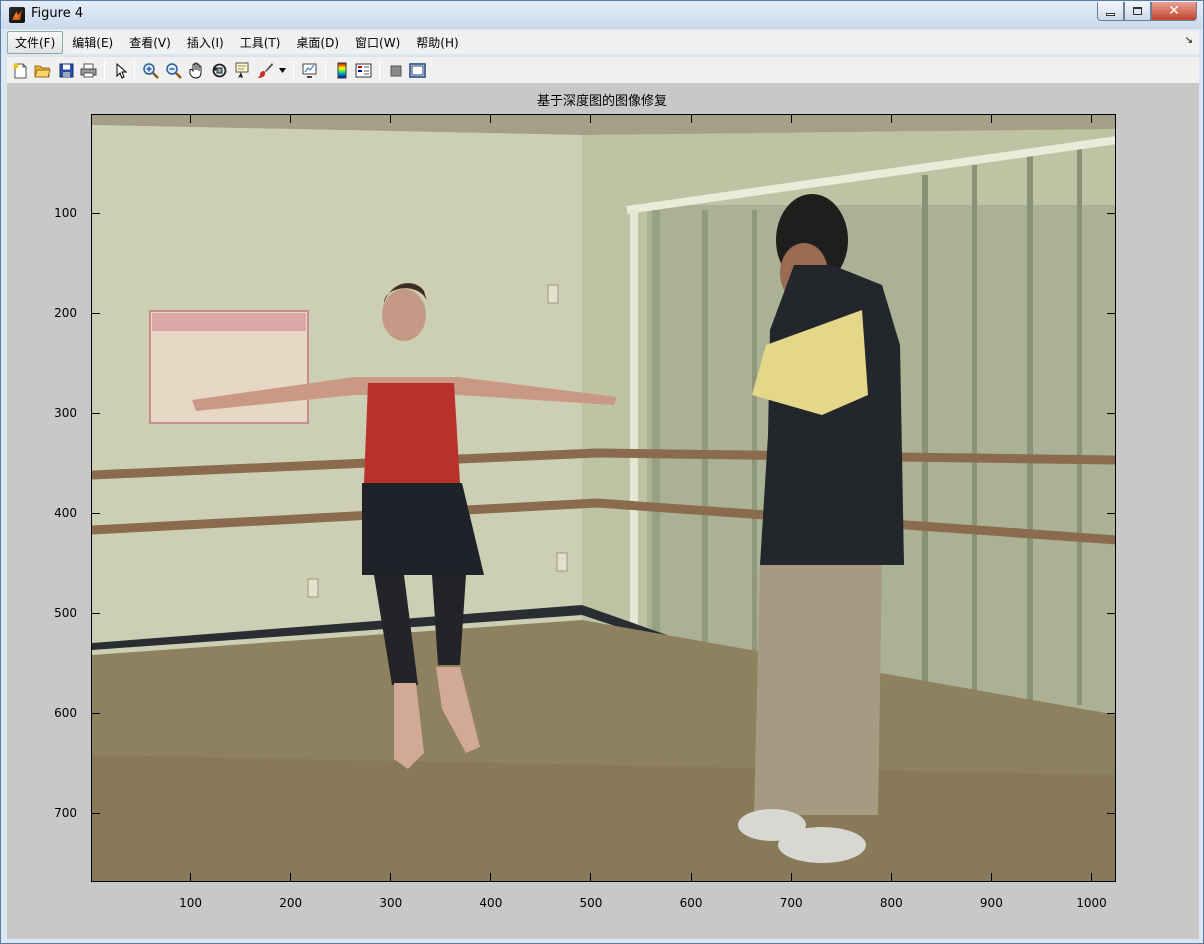 Image resolution: width=1204 pixels, height=944 pixels. Describe the element at coordinates (65, 312) in the screenshot. I see `y-tick-label: 200` at that location.